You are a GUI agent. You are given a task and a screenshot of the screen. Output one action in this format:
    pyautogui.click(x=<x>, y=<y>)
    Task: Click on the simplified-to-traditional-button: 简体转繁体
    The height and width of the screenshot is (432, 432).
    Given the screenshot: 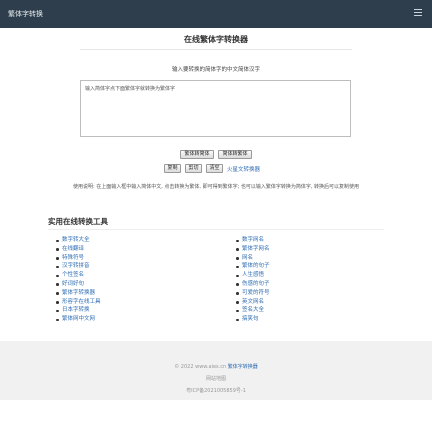 What is the action you would take?
    pyautogui.click(x=235, y=154)
    